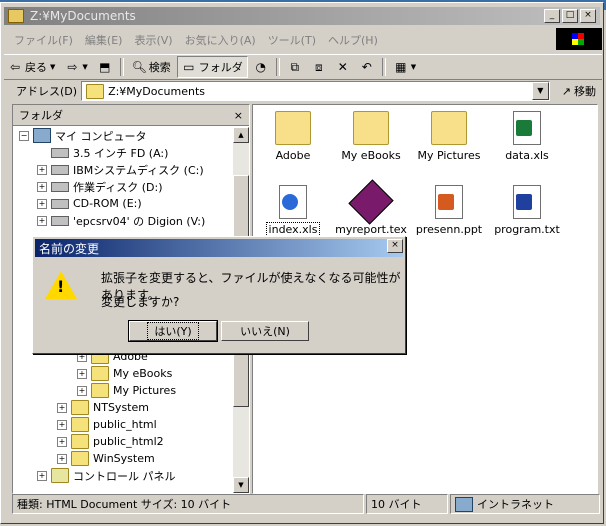 The image size is (606, 526). I want to click on file-item: Adobe, so click(293, 136).